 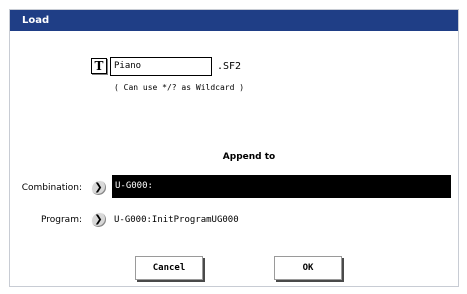 What do you see at coordinates (169, 268) in the screenshot?
I see `cancel-button: Cancel` at bounding box center [169, 268].